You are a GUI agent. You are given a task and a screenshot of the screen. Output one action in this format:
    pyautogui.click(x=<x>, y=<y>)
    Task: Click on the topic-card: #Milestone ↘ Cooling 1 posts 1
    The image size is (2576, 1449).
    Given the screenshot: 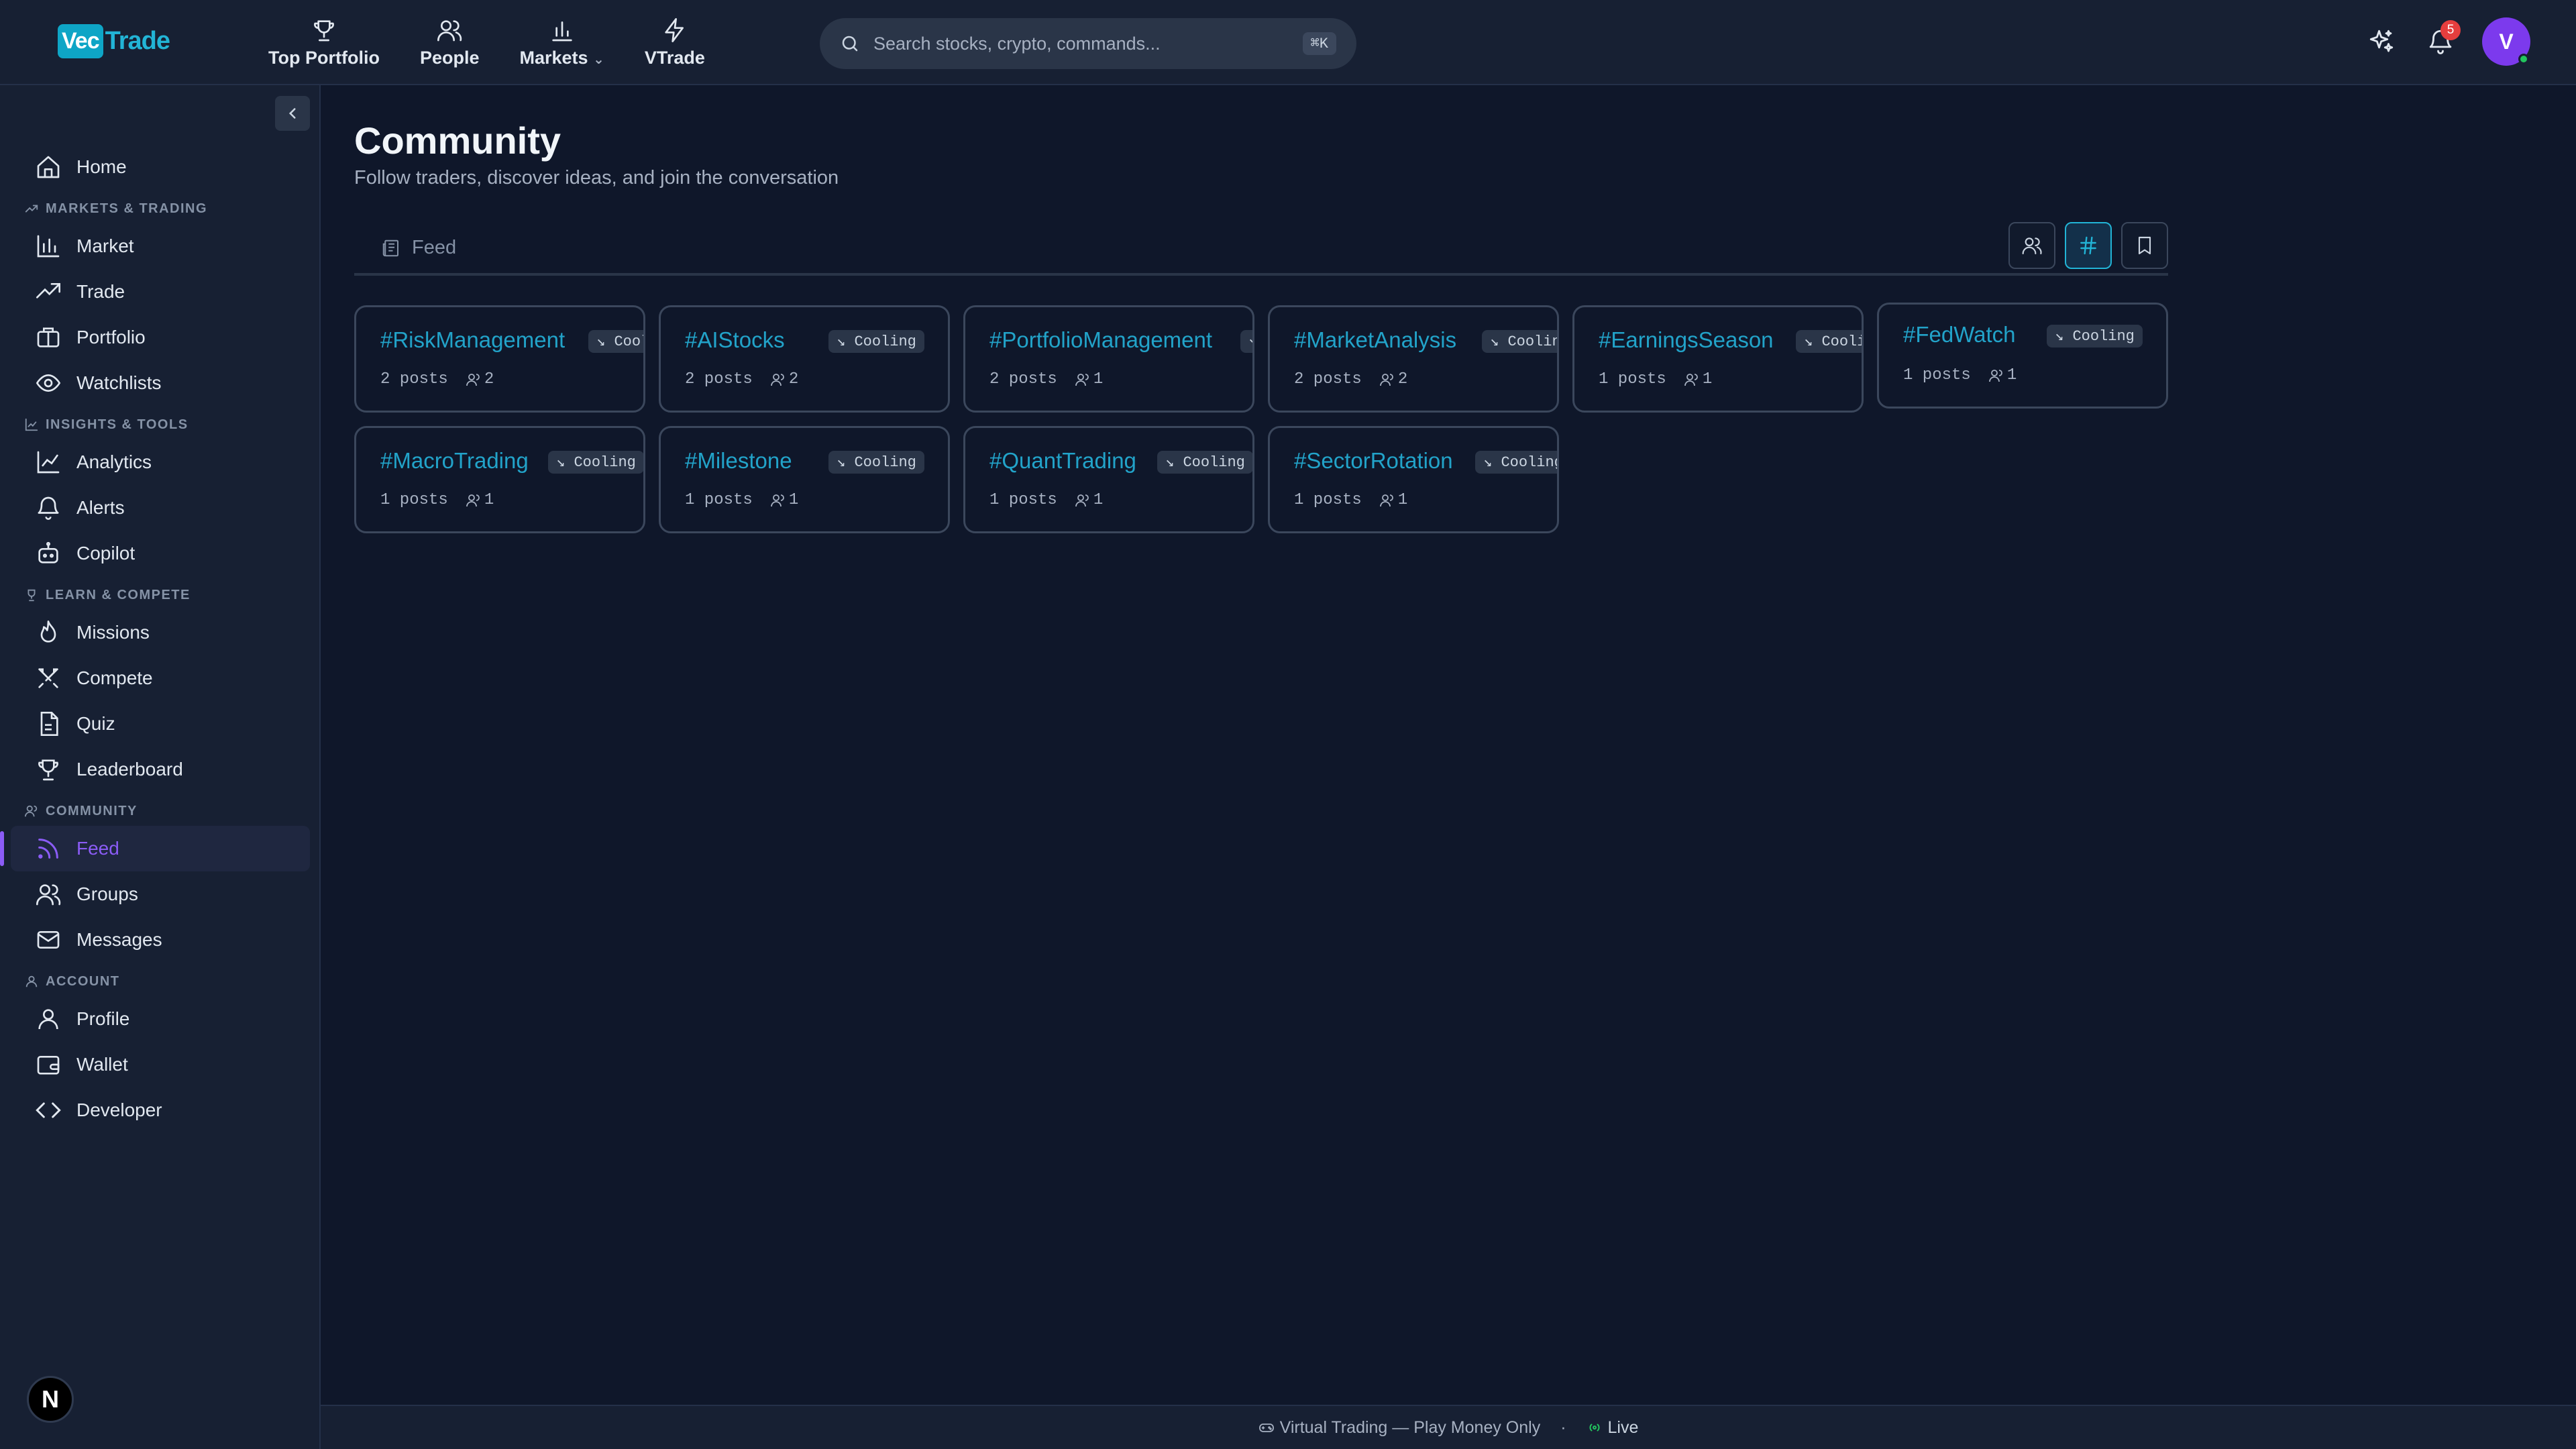 What is the action you would take?
    pyautogui.click(x=804, y=479)
    